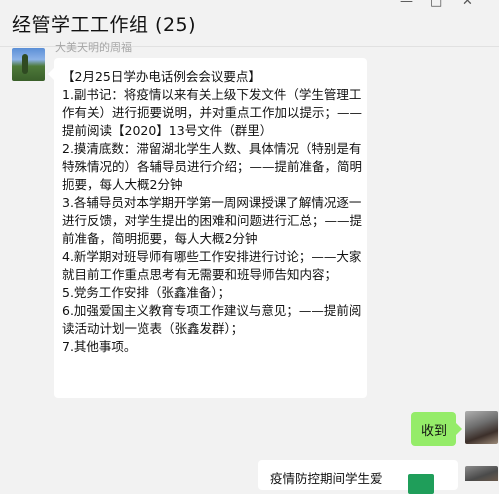 The height and width of the screenshot is (494, 499). I want to click on close-icon: ✕, so click(467, 4).